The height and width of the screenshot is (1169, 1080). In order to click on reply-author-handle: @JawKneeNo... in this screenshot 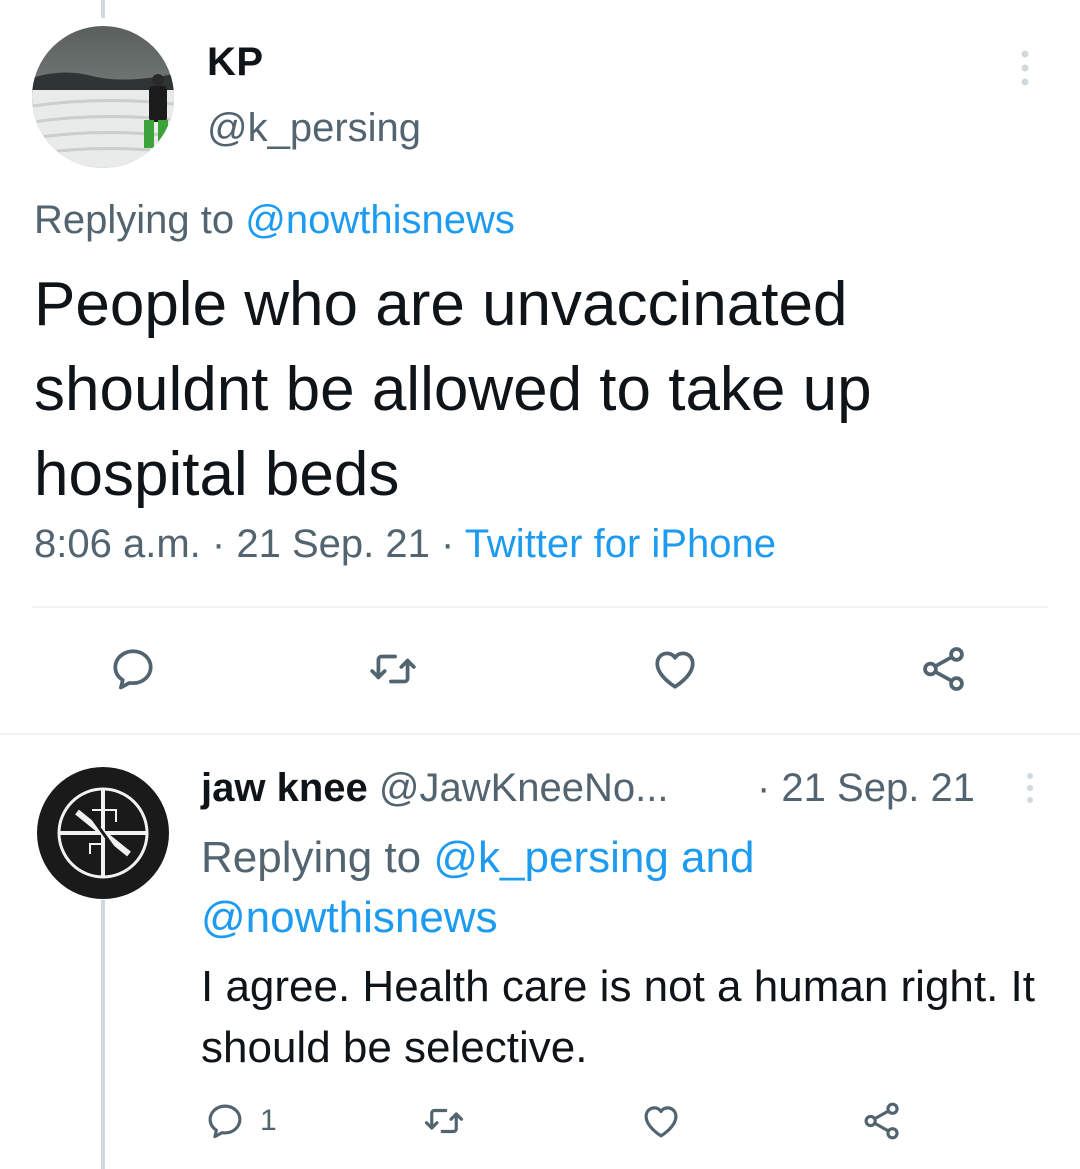, I will do `click(524, 788)`.